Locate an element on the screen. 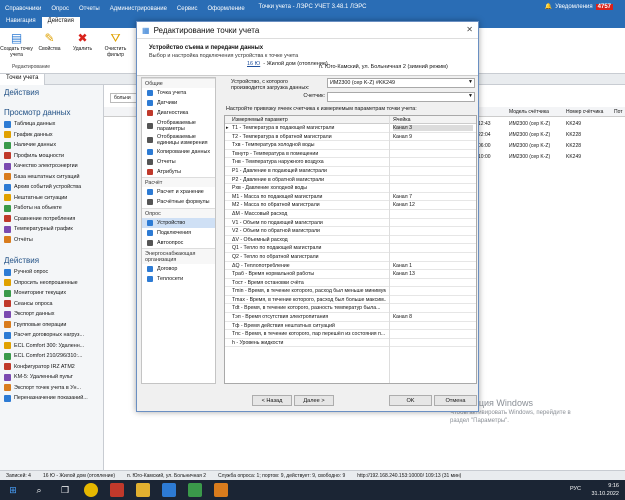 The height and width of the screenshot is (500, 625). doc-tab-points: Точки учета is located at coordinates (23, 79).